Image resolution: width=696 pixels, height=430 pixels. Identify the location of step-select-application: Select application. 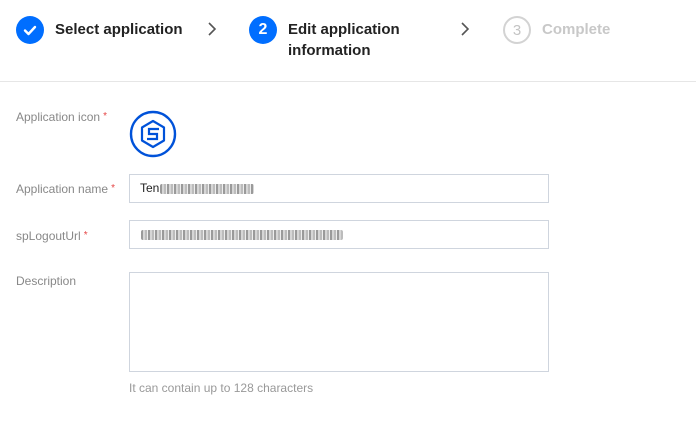
(99, 30).